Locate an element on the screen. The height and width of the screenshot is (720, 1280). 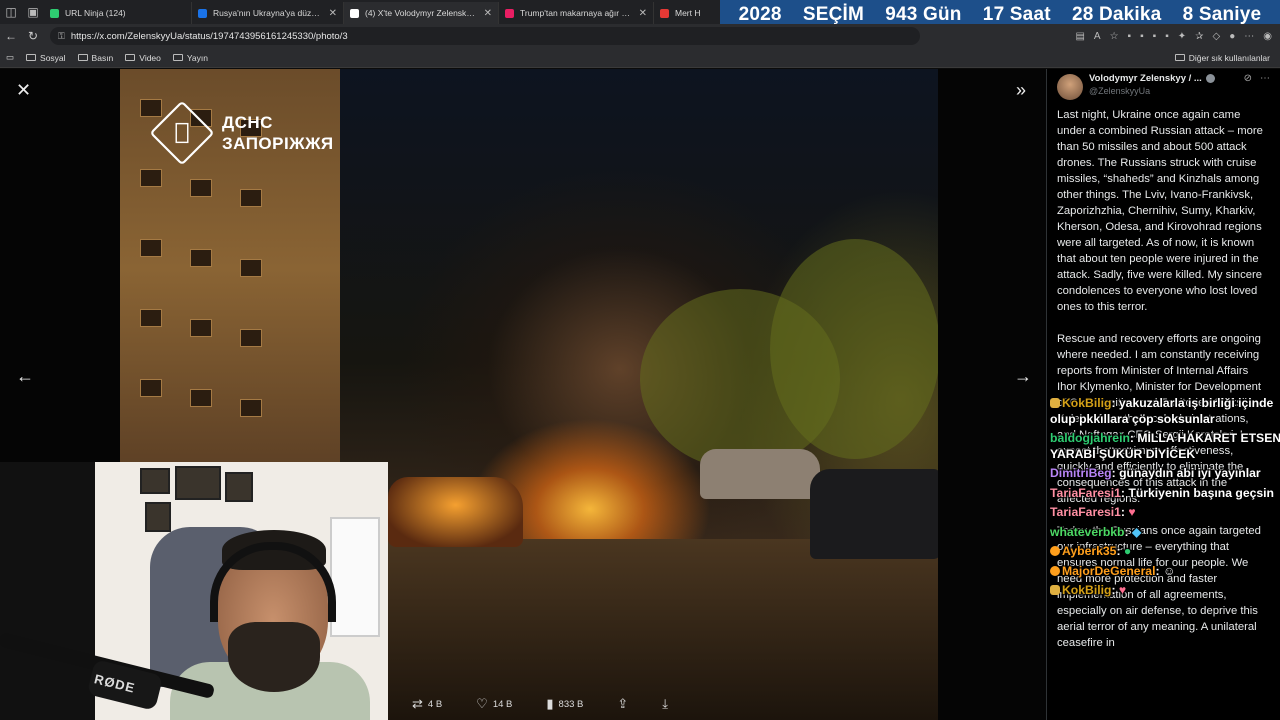
chat-message: TariaFaresi1: Türkiyenin başına geçsin is located at coordinates (1162, 492).